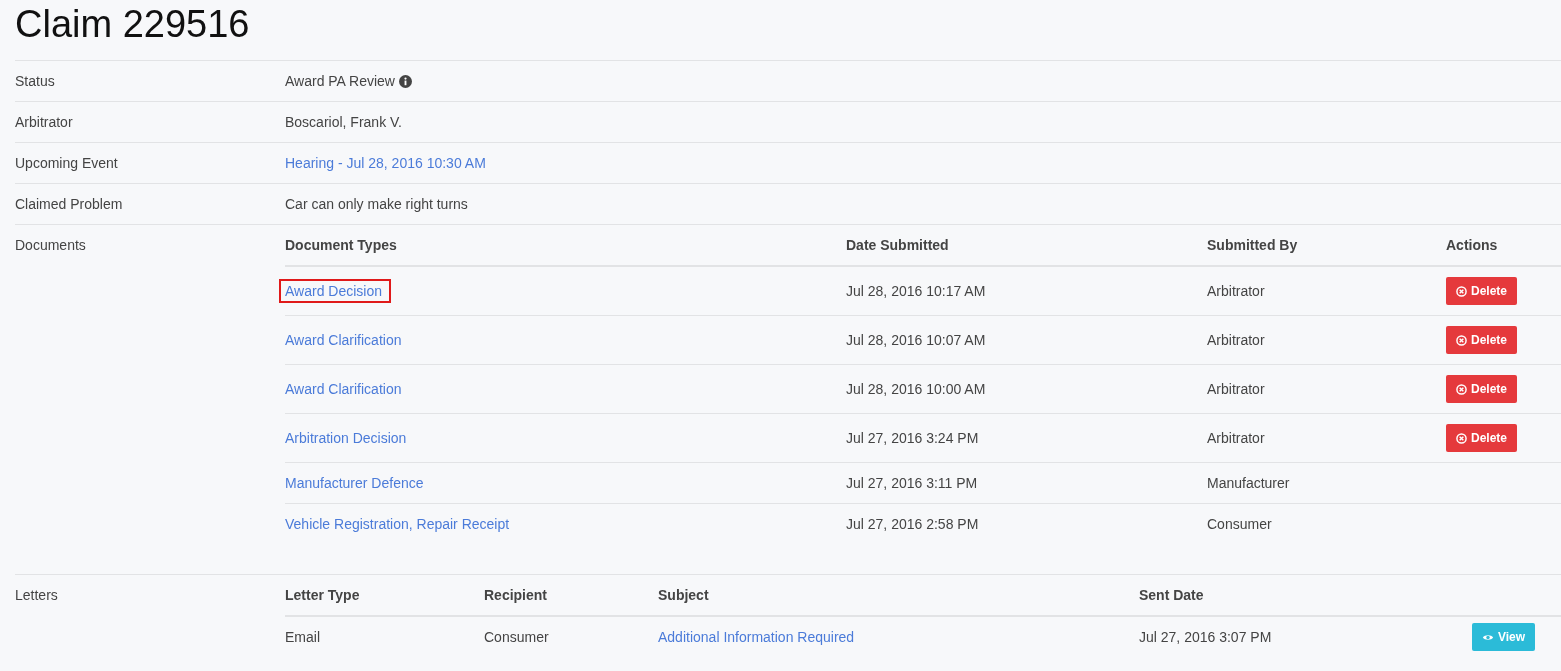 The image size is (1561, 671). What do you see at coordinates (912, 483) in the screenshot?
I see `table-cell: Jul 27, 2016 3:11 PM` at bounding box center [912, 483].